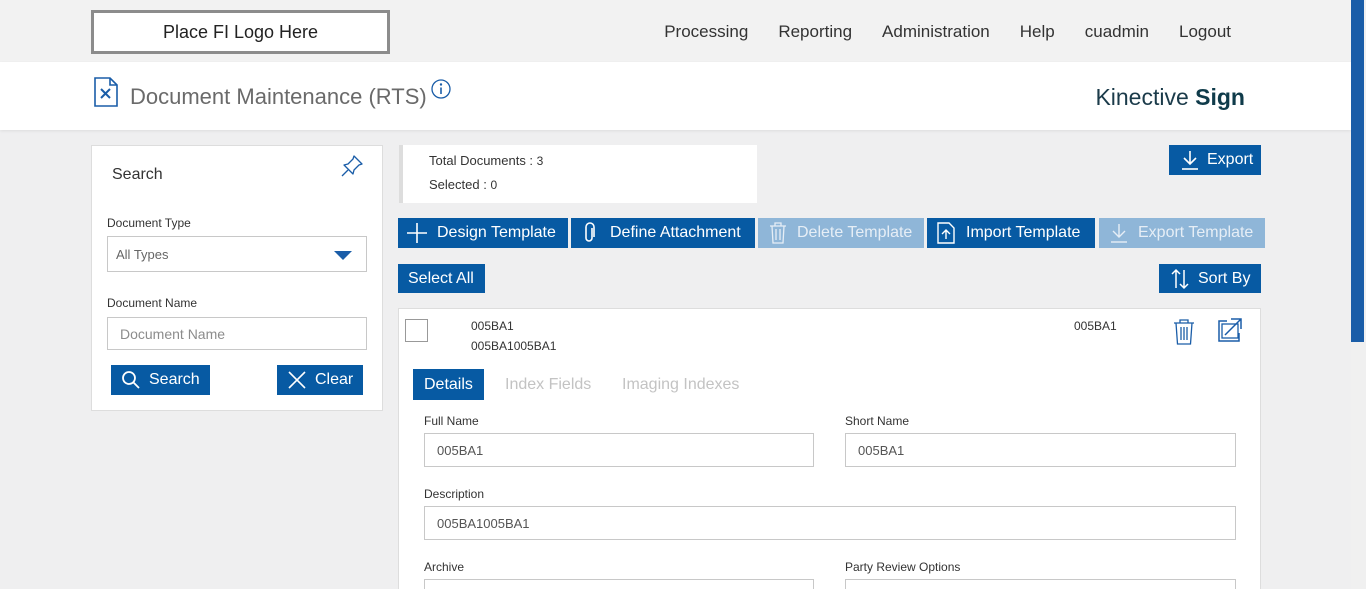 This screenshot has height=589, width=1366. I want to click on selected-count: 0, so click(494, 185).